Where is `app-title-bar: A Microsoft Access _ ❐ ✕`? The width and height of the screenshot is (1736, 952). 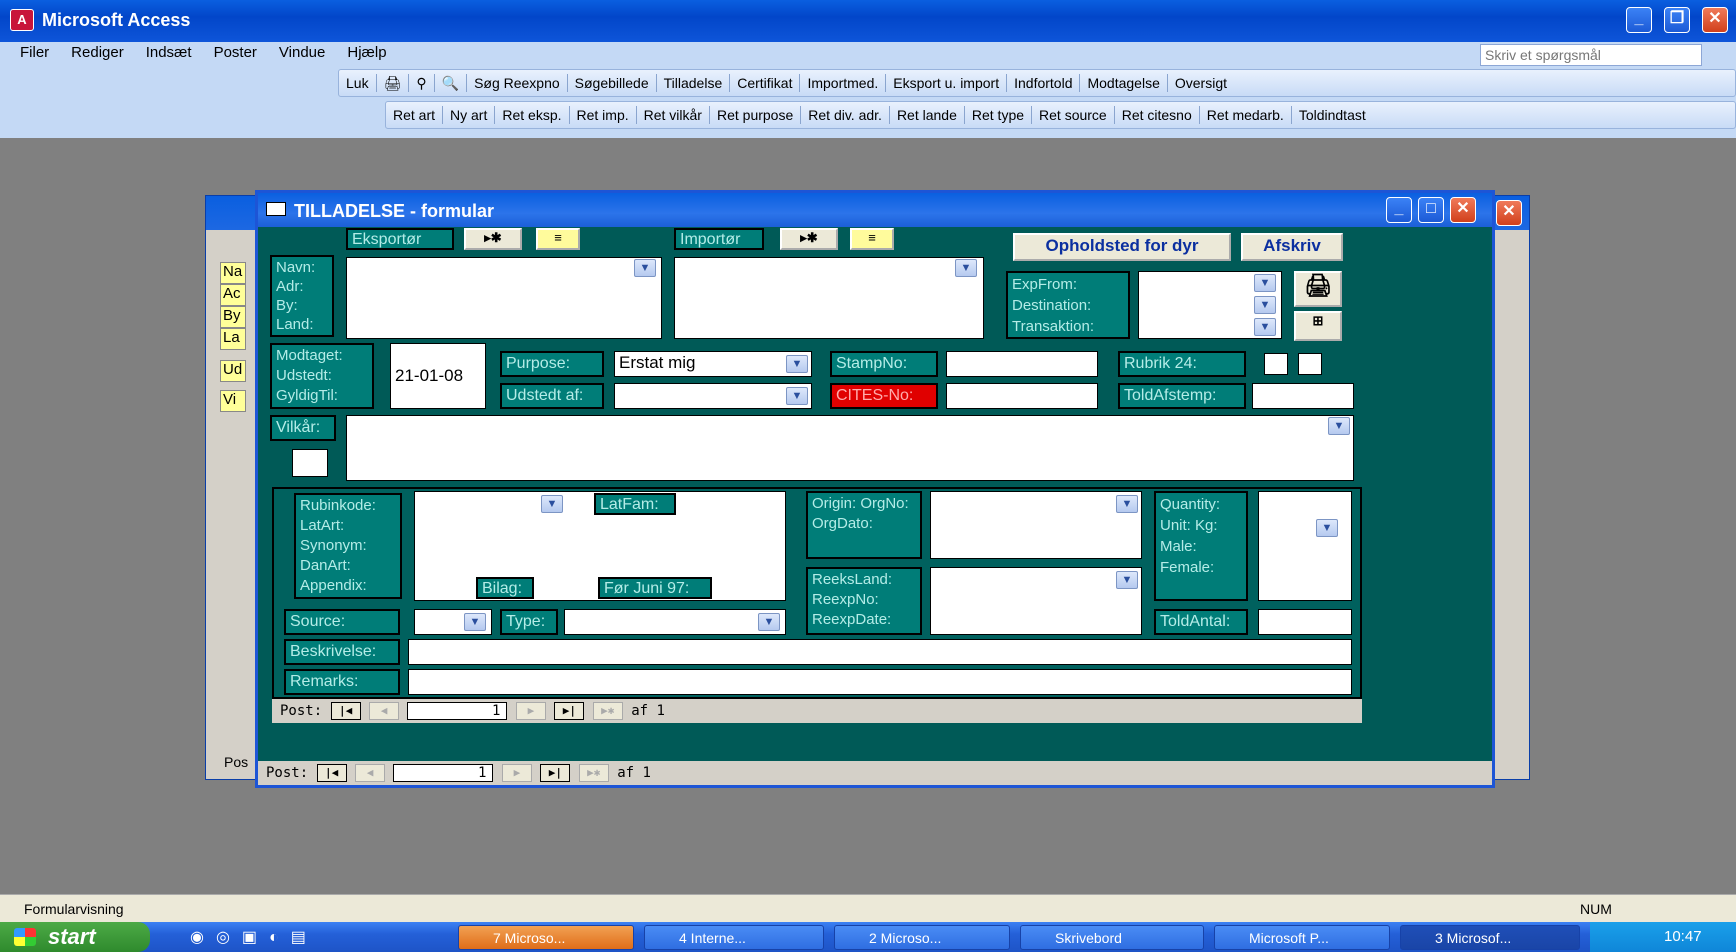
app-title-bar: A Microsoft Access _ ❐ ✕ is located at coordinates (868, 21).